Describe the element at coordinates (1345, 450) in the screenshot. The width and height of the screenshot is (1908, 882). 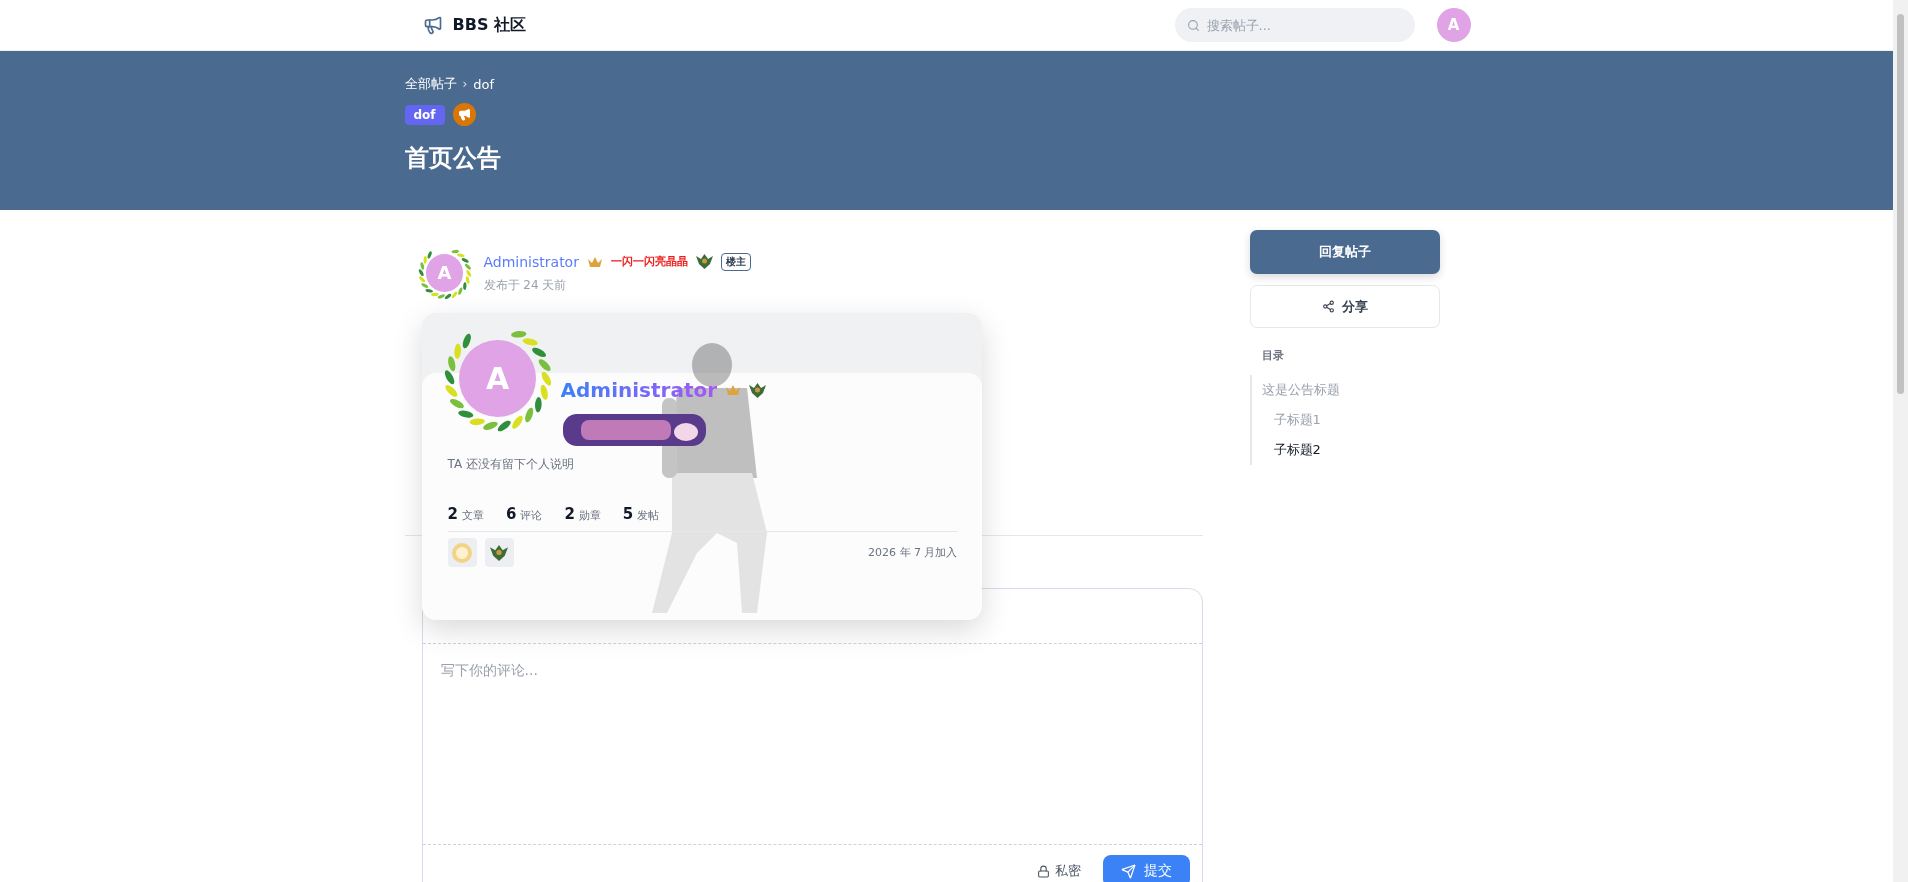
I see `toc-item: 子标题2` at that location.